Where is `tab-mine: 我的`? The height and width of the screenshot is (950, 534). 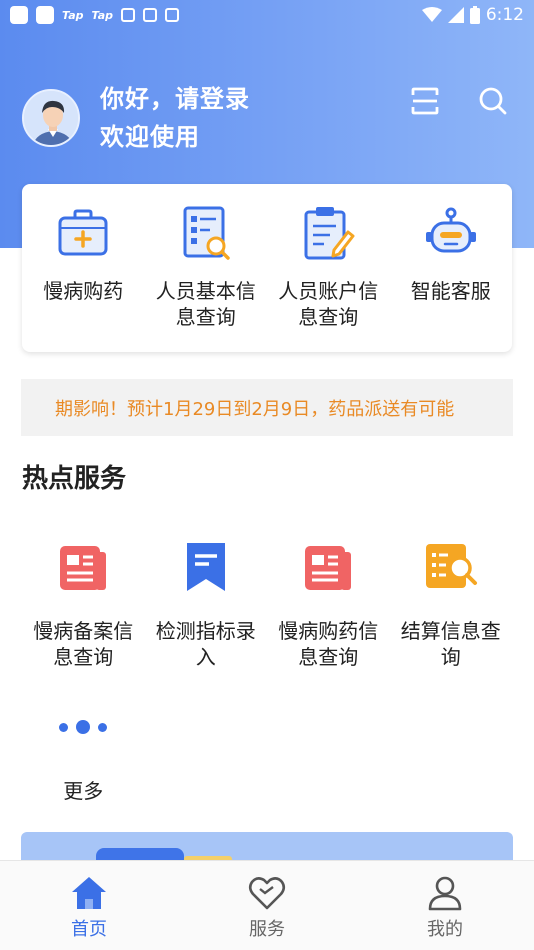 tab-mine: 我的 is located at coordinates (445, 905).